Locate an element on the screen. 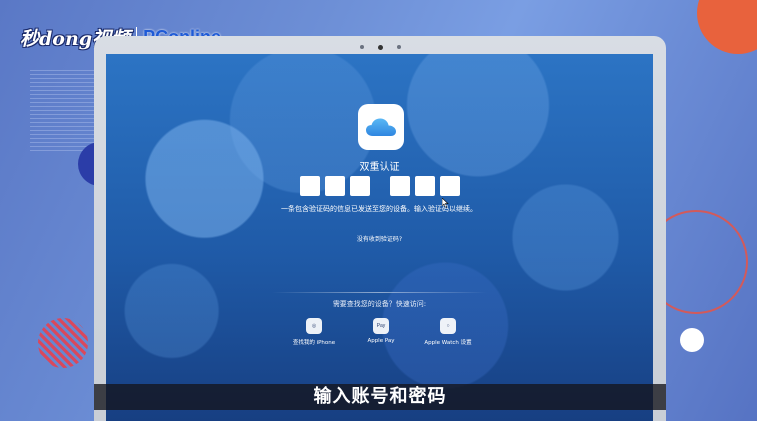  decorative-white-dot is located at coordinates (692, 340).